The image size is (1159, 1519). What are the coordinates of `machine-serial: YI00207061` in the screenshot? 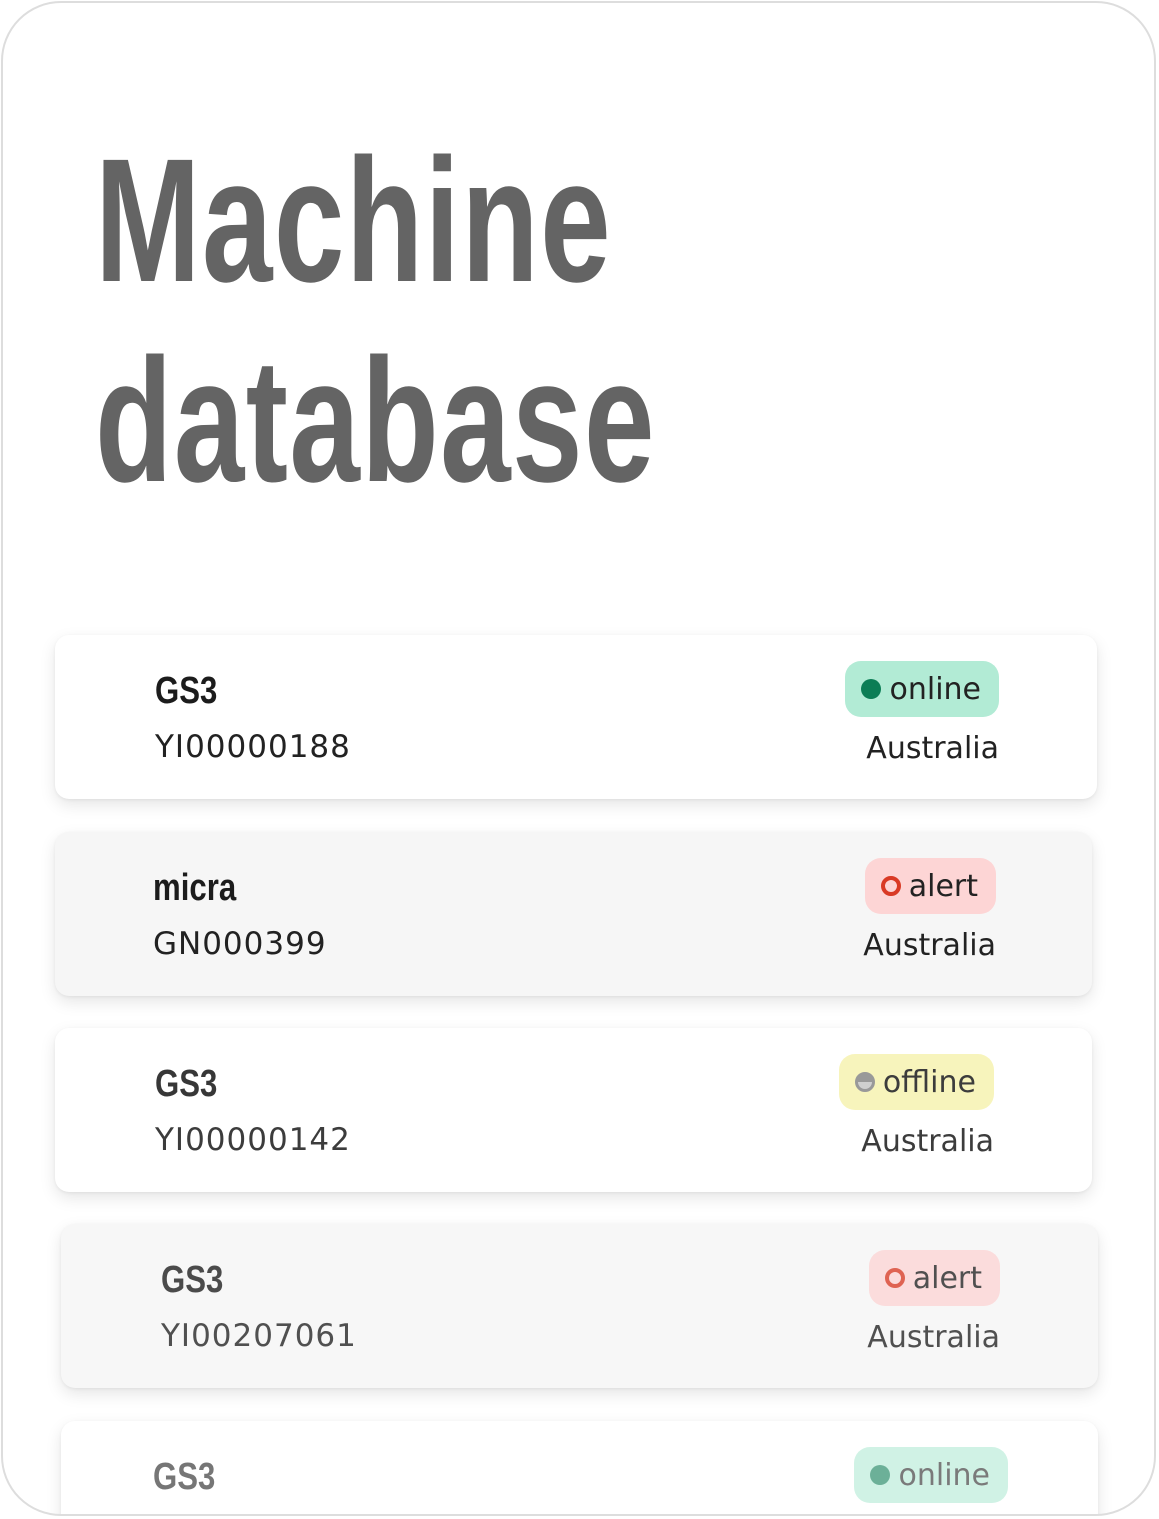 It's located at (259, 1336).